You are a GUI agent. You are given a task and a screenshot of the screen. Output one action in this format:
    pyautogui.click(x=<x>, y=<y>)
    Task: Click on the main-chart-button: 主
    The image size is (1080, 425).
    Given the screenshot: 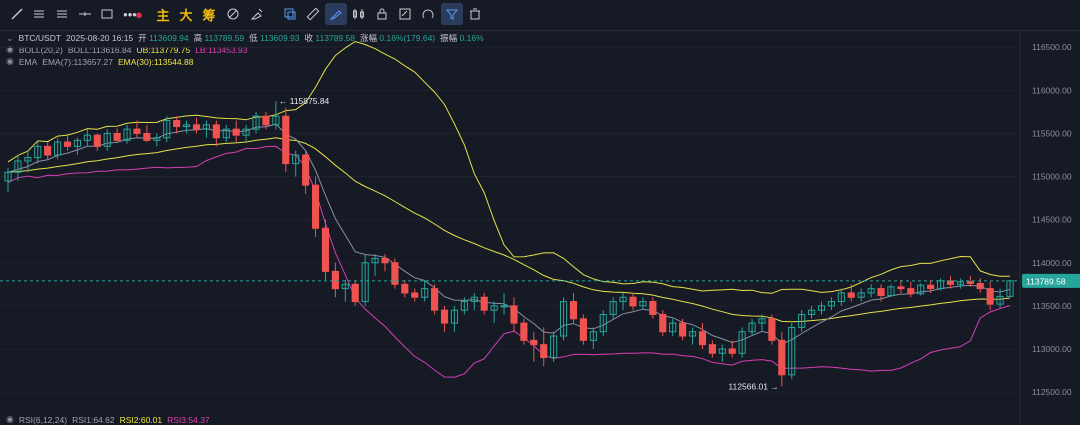 What is the action you would take?
    pyautogui.click(x=163, y=14)
    